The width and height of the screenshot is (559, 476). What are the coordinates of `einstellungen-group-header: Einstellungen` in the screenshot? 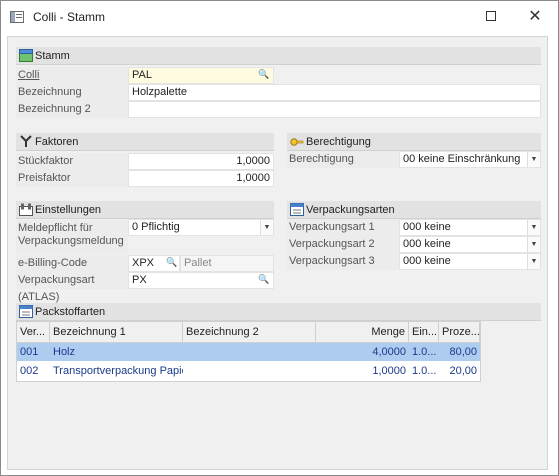 It's located at (145, 210).